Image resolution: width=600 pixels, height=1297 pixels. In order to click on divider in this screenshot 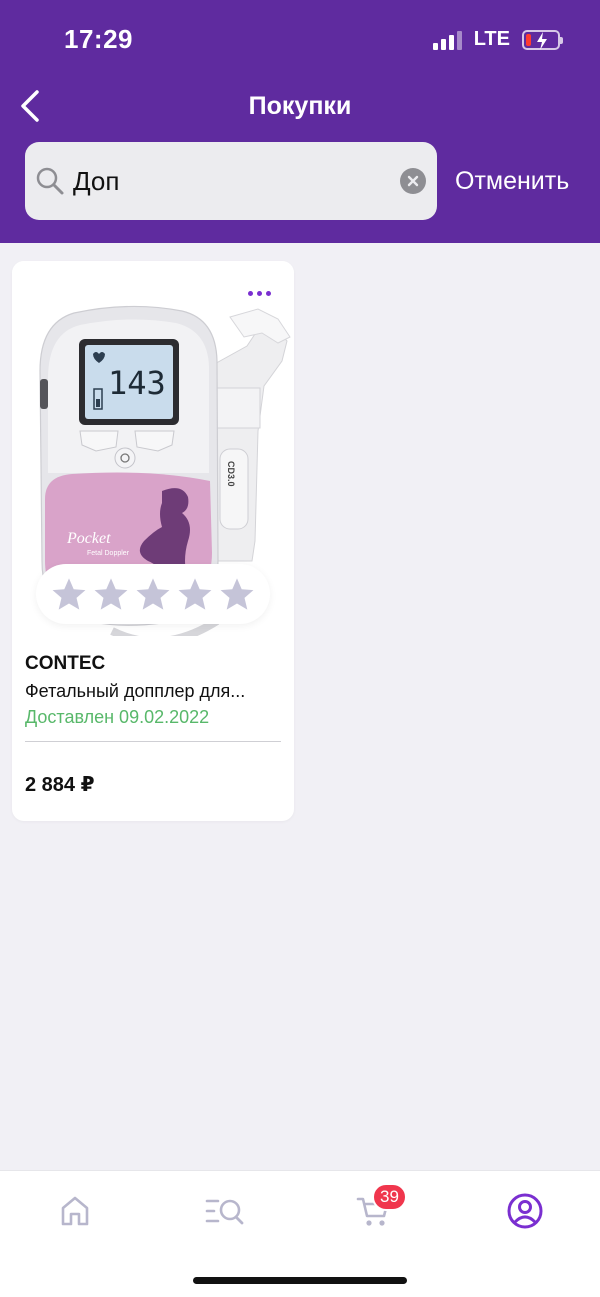, I will do `click(153, 741)`.